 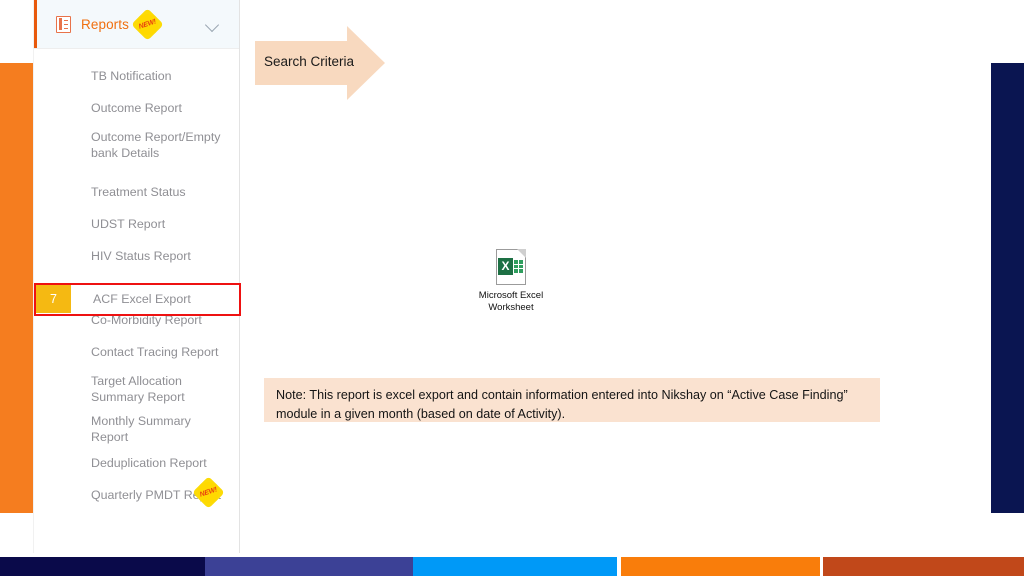 I want to click on sidebar-item-label: Deduplication Report, so click(x=149, y=462).